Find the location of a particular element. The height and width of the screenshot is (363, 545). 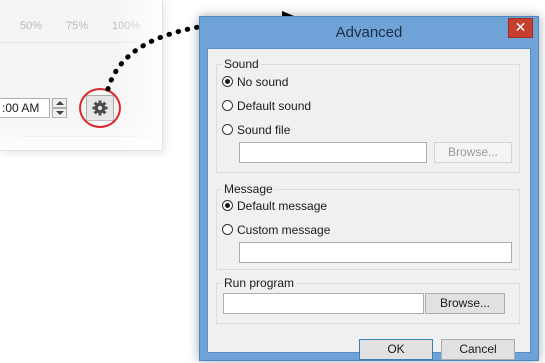

dialog-titlebar: Advanced ✕ is located at coordinates (369, 32).